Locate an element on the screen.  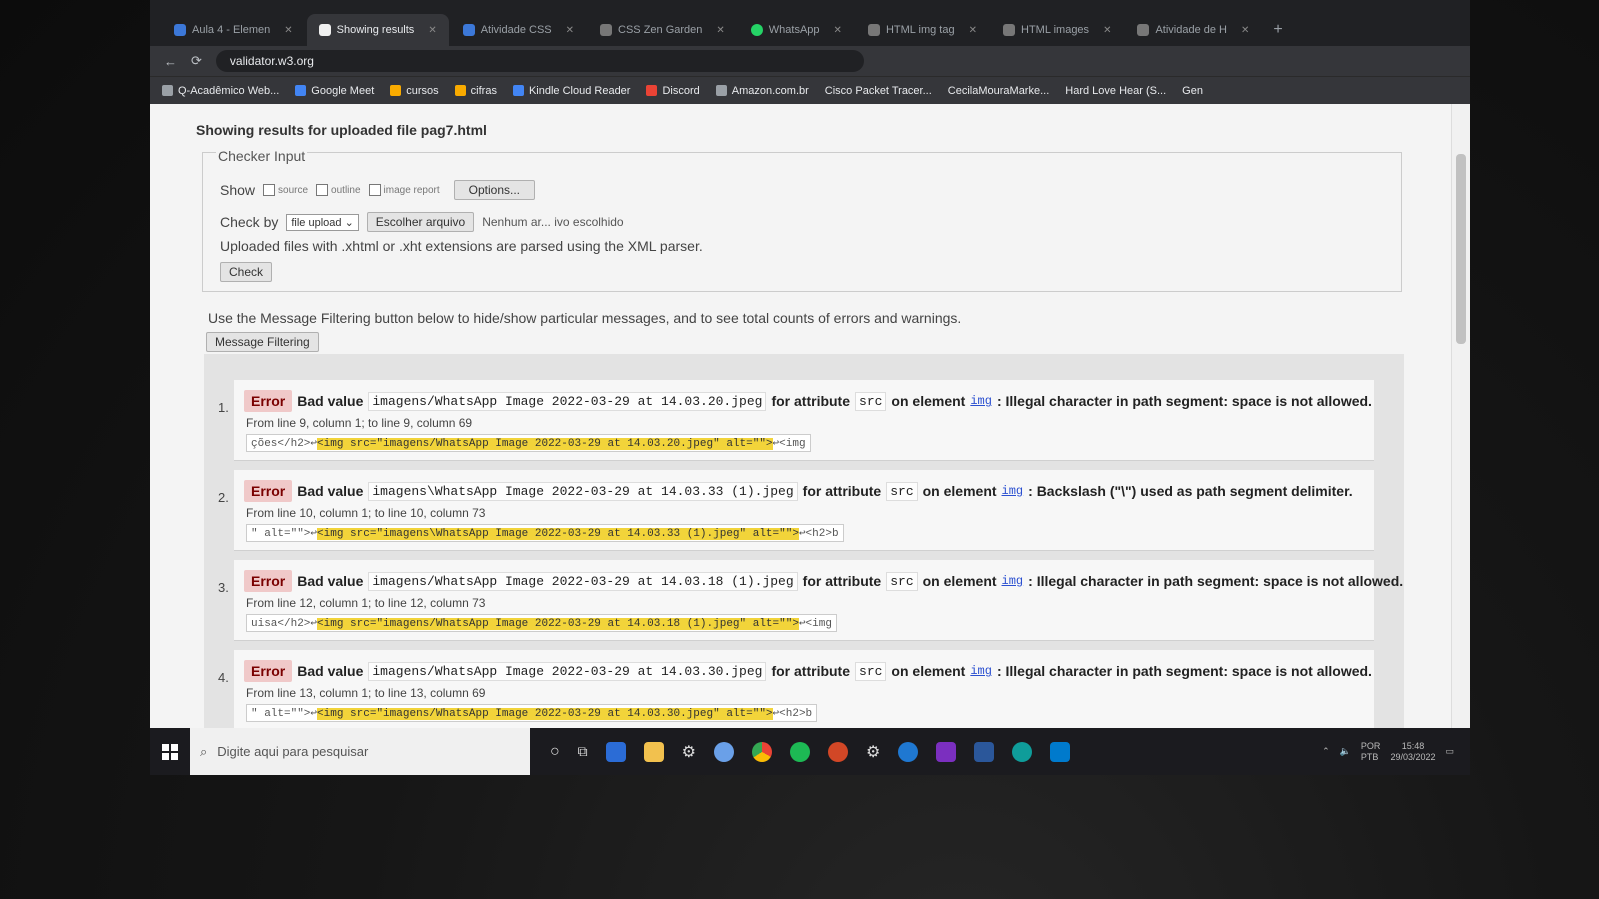
source-checkbox: source is located at coordinates (285, 190).